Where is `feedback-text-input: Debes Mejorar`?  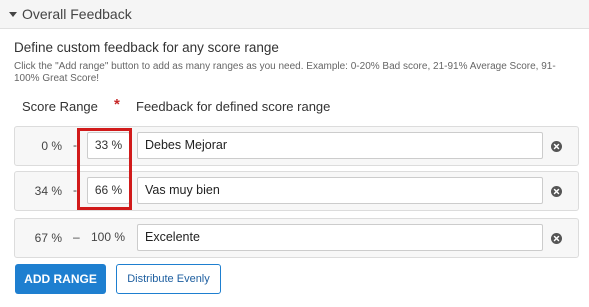 feedback-text-input: Debes Mejorar is located at coordinates (340, 145).